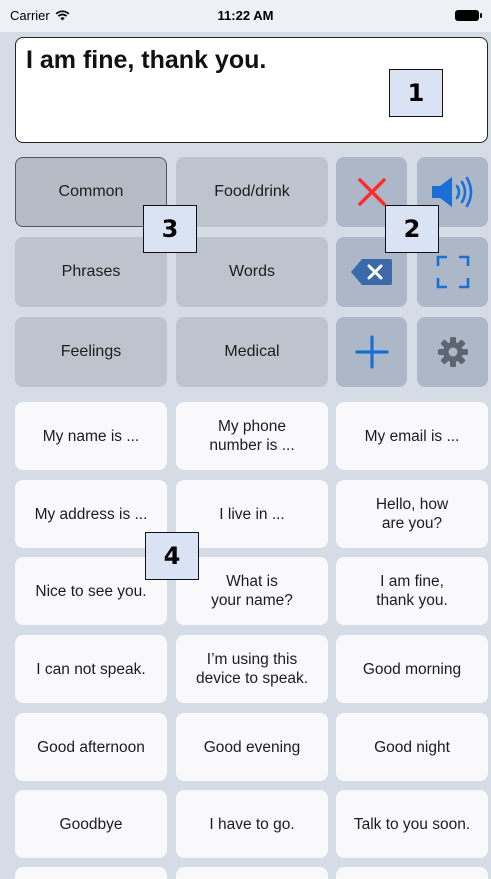 This screenshot has width=491, height=879. I want to click on phrase-button: Talk to you soon., so click(412, 824).